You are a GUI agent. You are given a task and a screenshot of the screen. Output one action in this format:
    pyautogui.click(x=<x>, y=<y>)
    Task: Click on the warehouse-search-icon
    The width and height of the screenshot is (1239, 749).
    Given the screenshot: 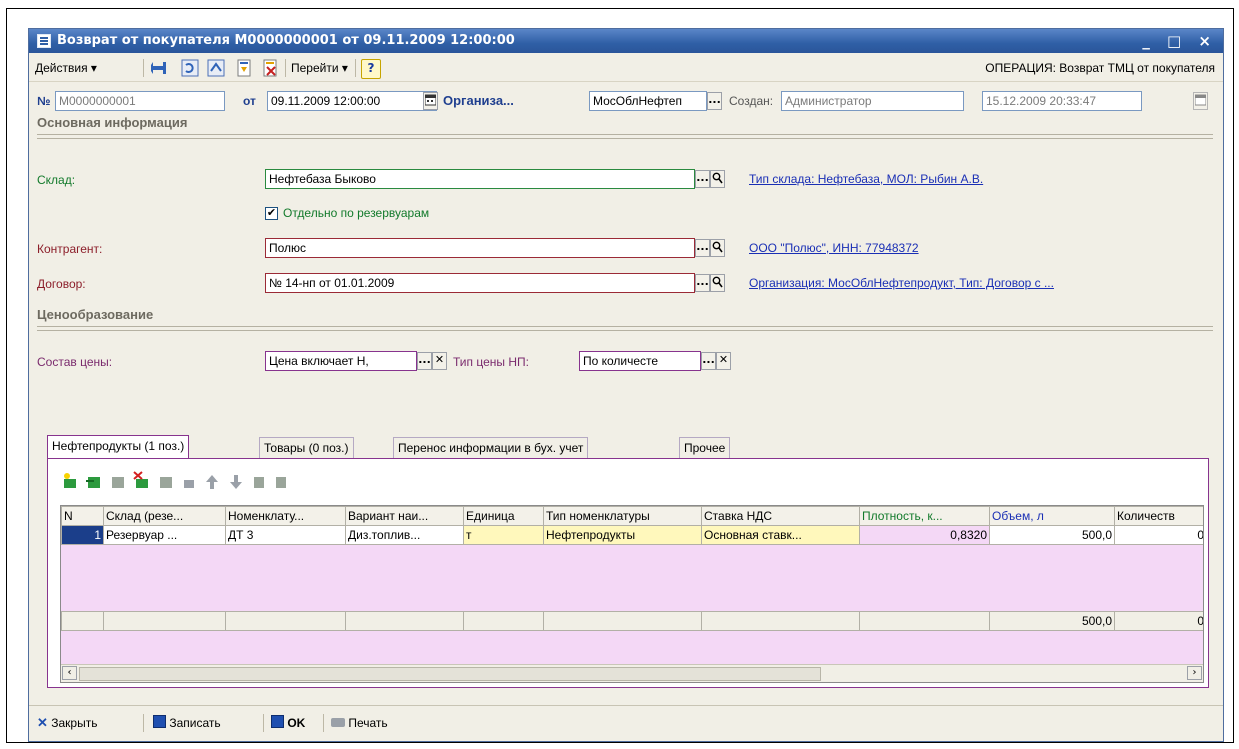 What is the action you would take?
    pyautogui.click(x=717, y=179)
    